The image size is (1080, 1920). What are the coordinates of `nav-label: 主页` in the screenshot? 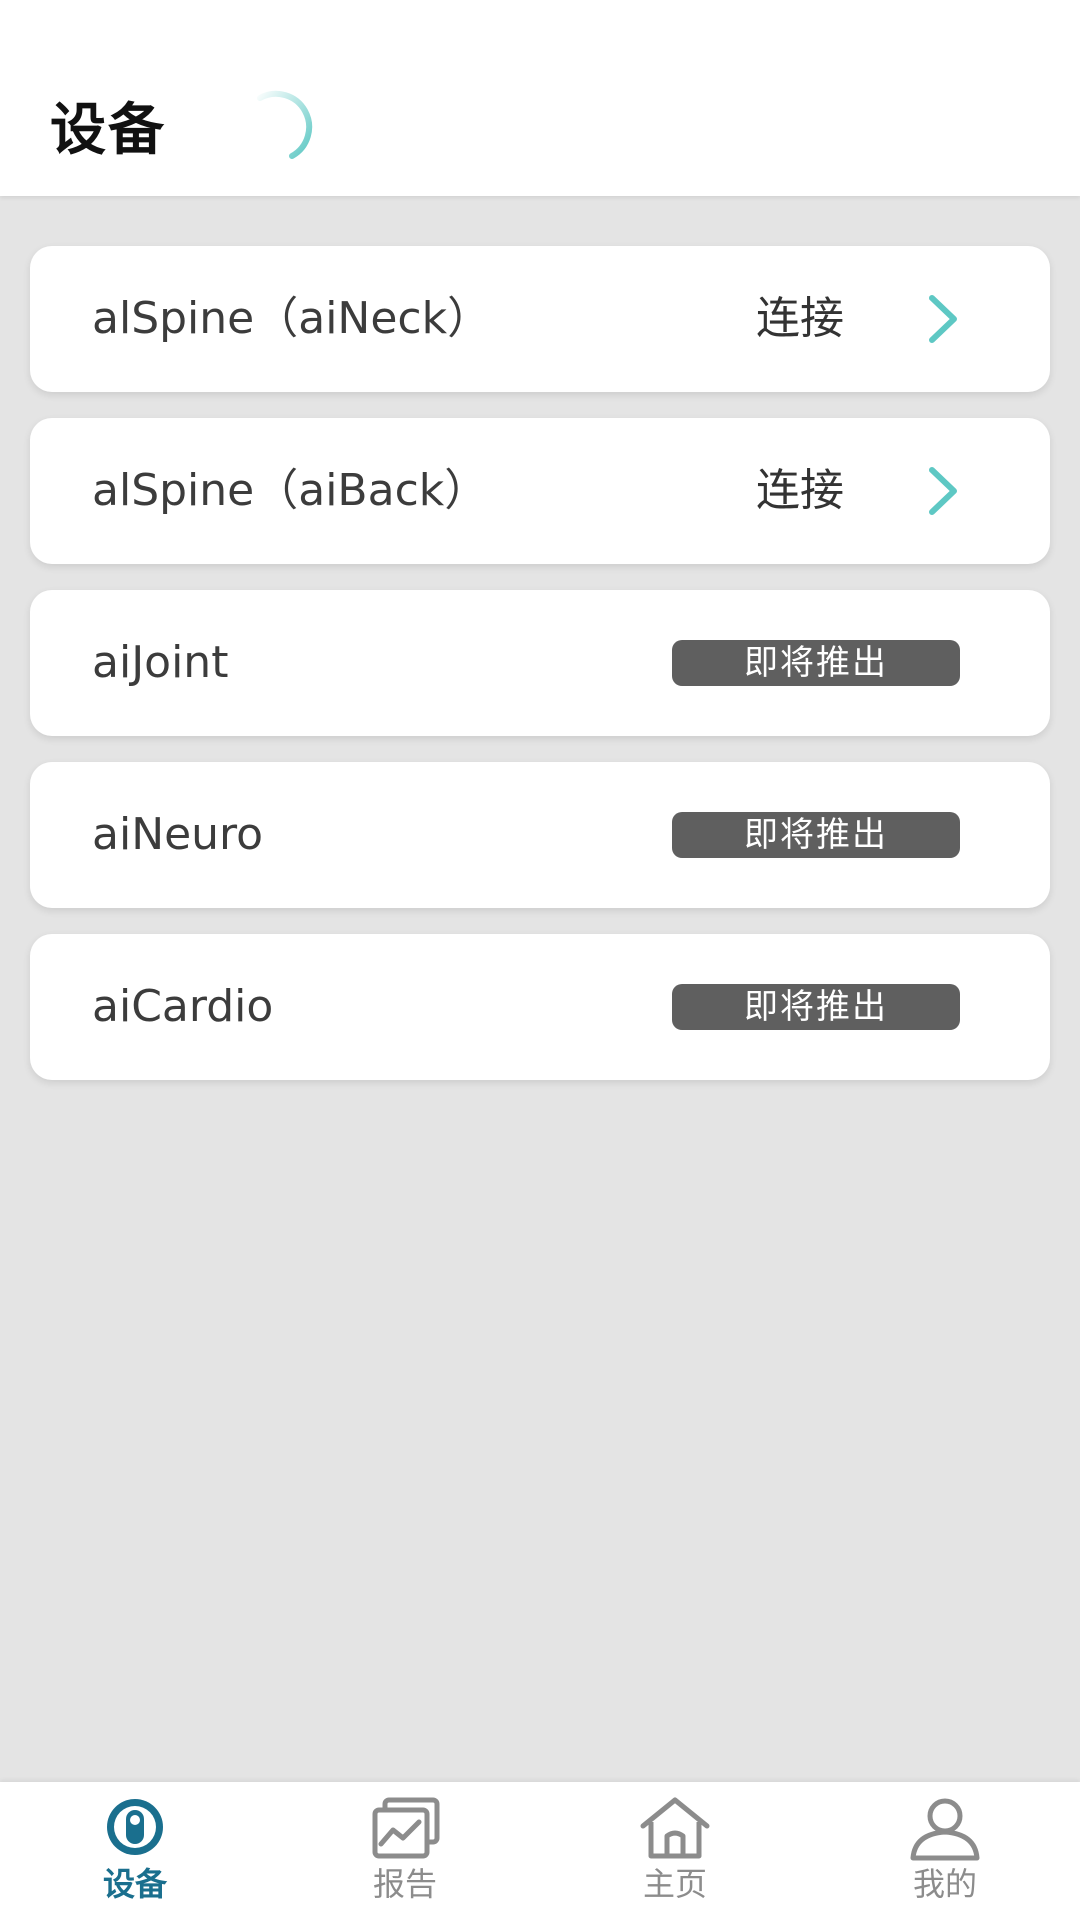 It's located at (674, 1884).